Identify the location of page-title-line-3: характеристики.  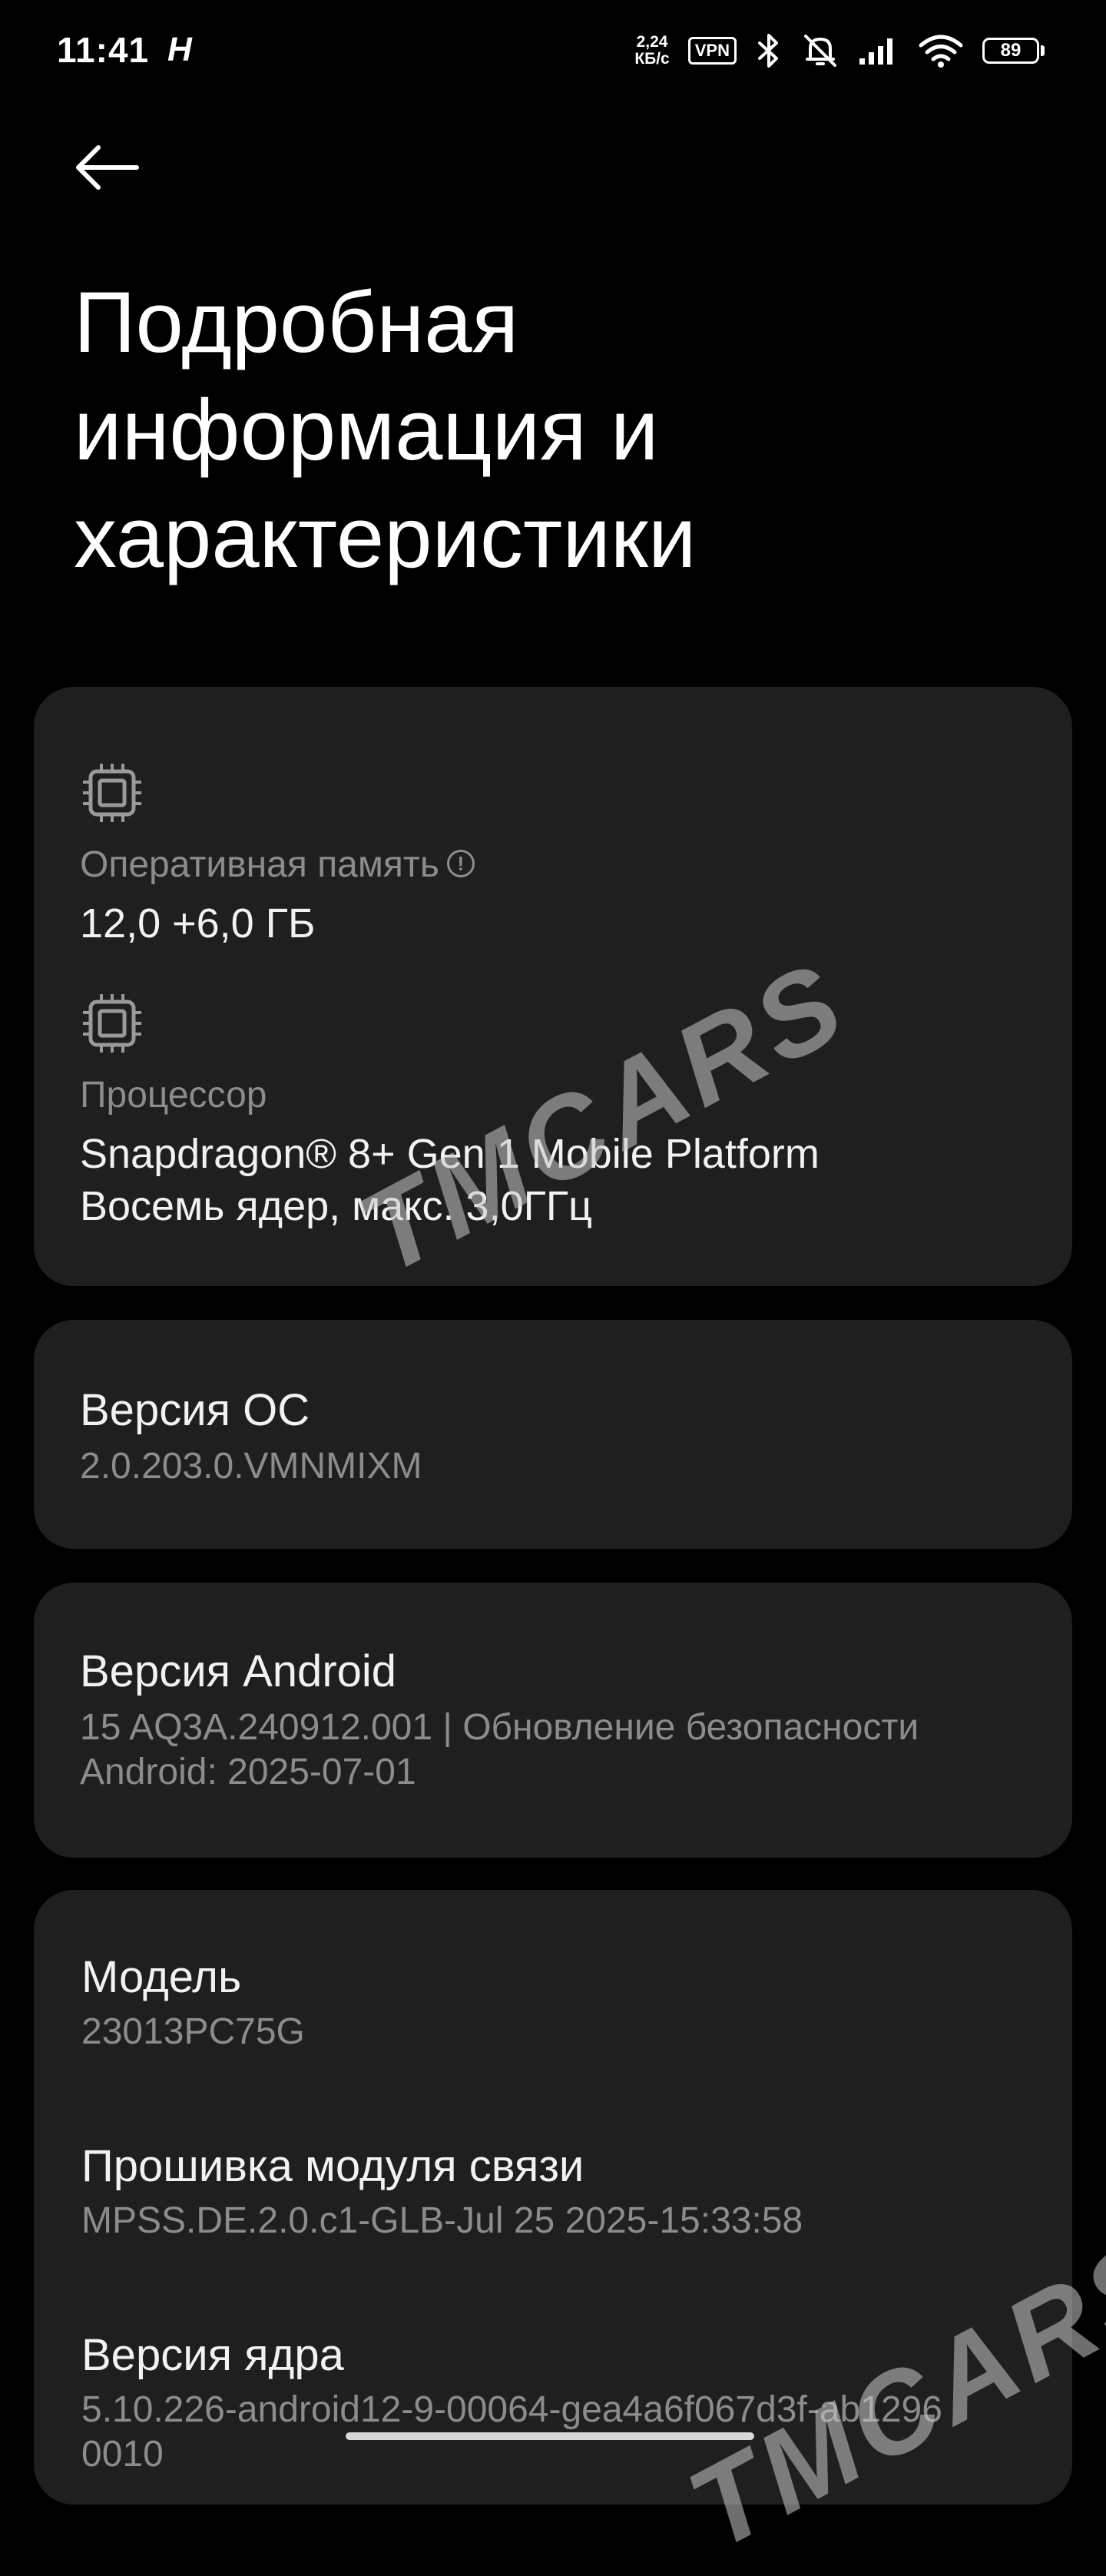
(385, 537).